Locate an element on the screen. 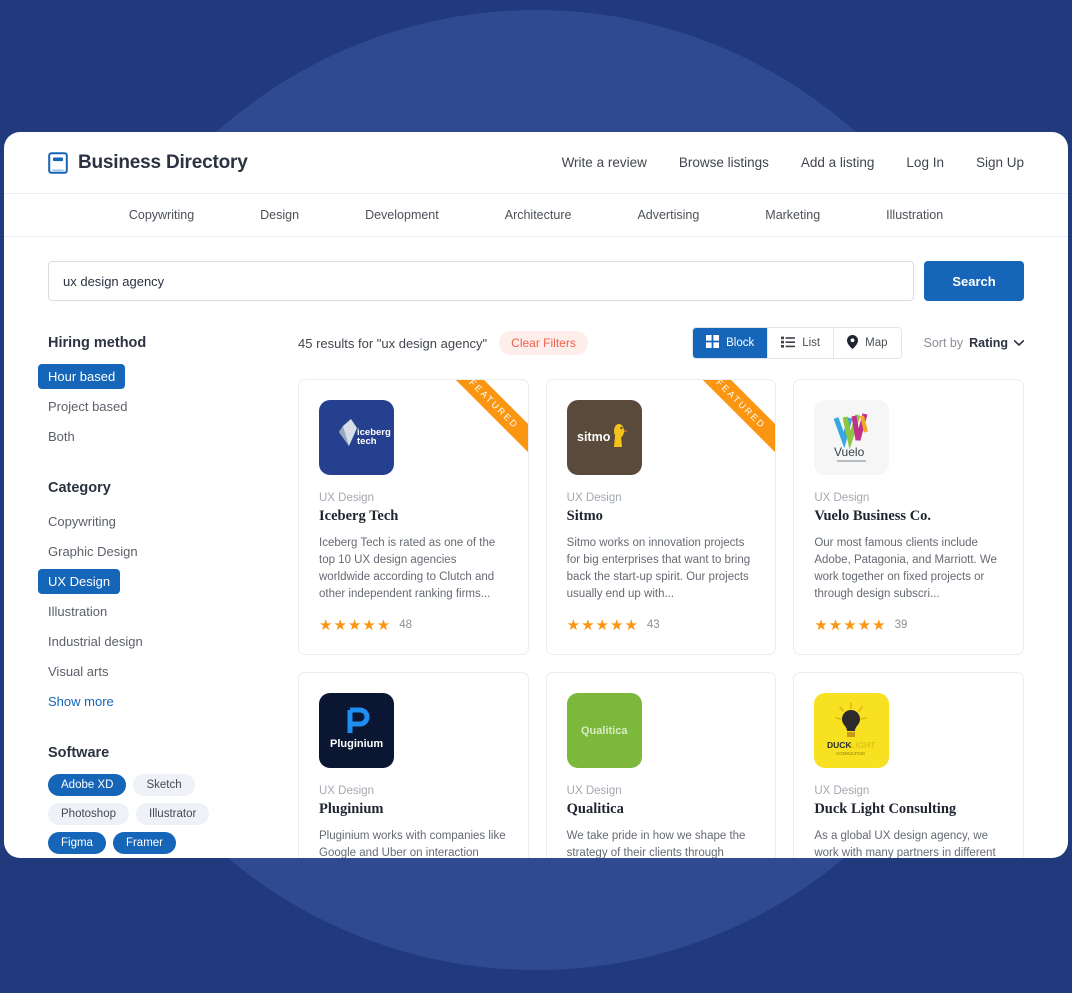 The height and width of the screenshot is (993, 1072). view-mode-toggle: Block List Map is located at coordinates (797, 343).